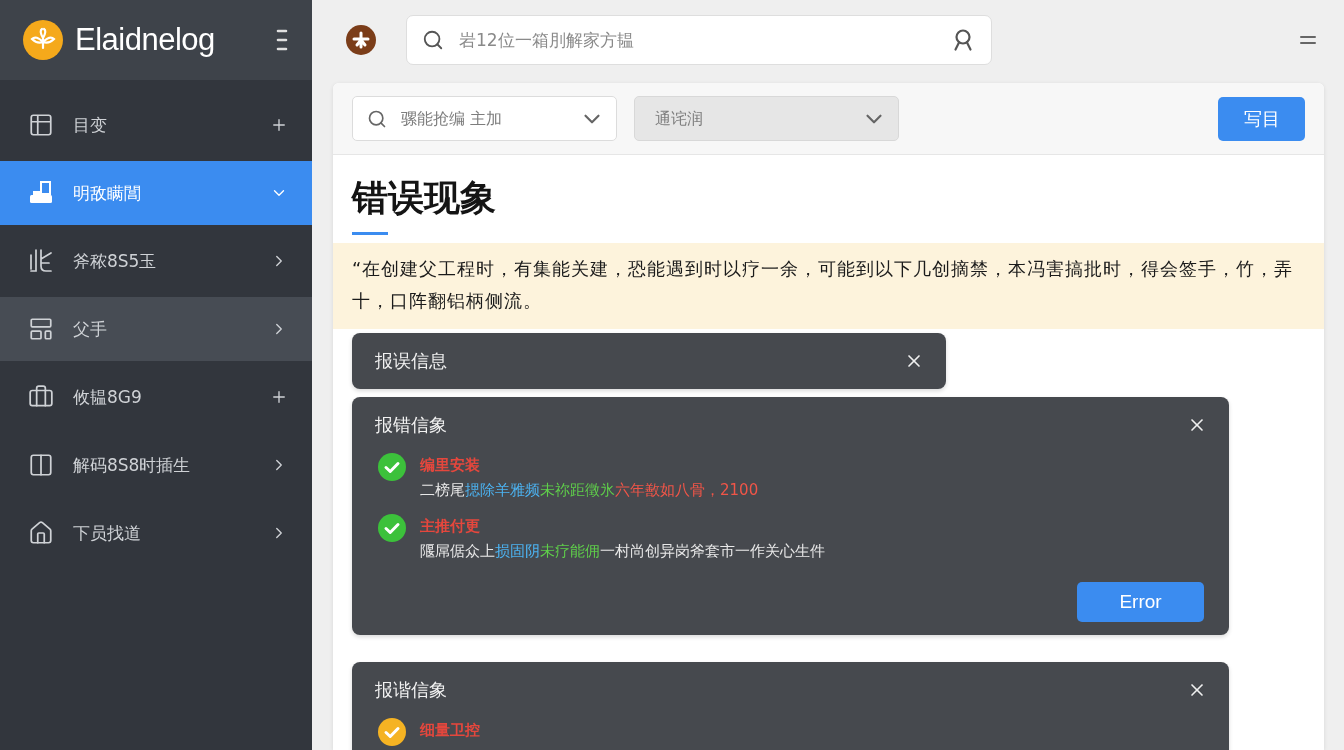 This screenshot has height=750, width=1344. What do you see at coordinates (43, 40) in the screenshot?
I see `logo-icon` at bounding box center [43, 40].